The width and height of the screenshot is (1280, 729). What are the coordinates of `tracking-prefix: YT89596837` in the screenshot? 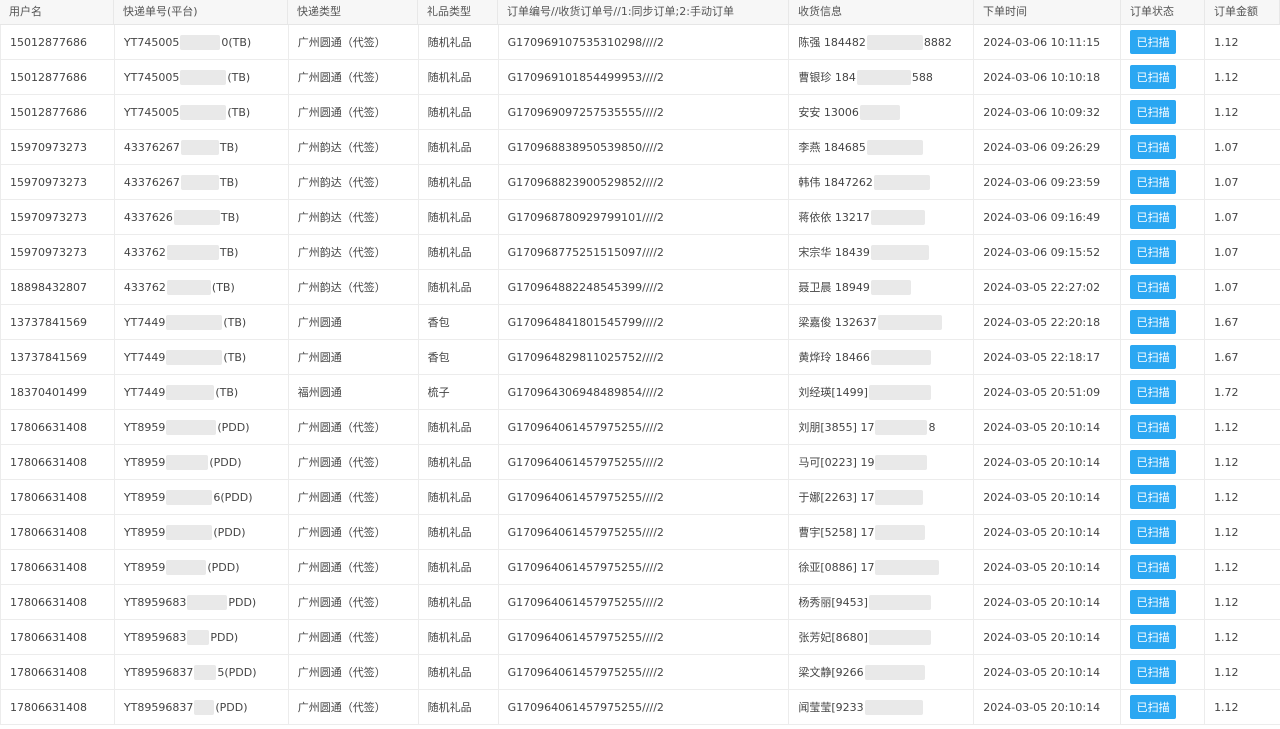 It's located at (158, 707).